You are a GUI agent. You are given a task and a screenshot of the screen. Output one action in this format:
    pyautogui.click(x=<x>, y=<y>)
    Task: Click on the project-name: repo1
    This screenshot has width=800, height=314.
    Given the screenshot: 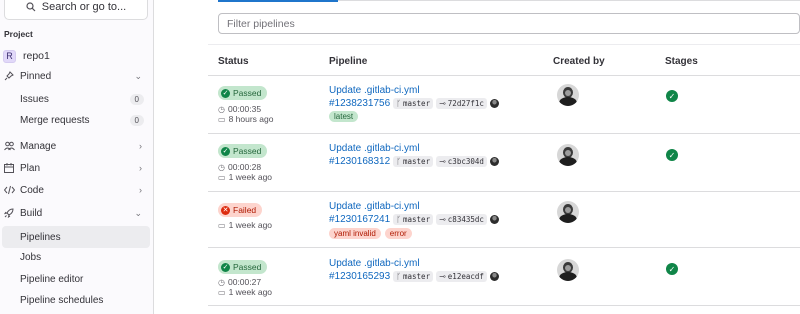 What is the action you would take?
    pyautogui.click(x=36, y=56)
    